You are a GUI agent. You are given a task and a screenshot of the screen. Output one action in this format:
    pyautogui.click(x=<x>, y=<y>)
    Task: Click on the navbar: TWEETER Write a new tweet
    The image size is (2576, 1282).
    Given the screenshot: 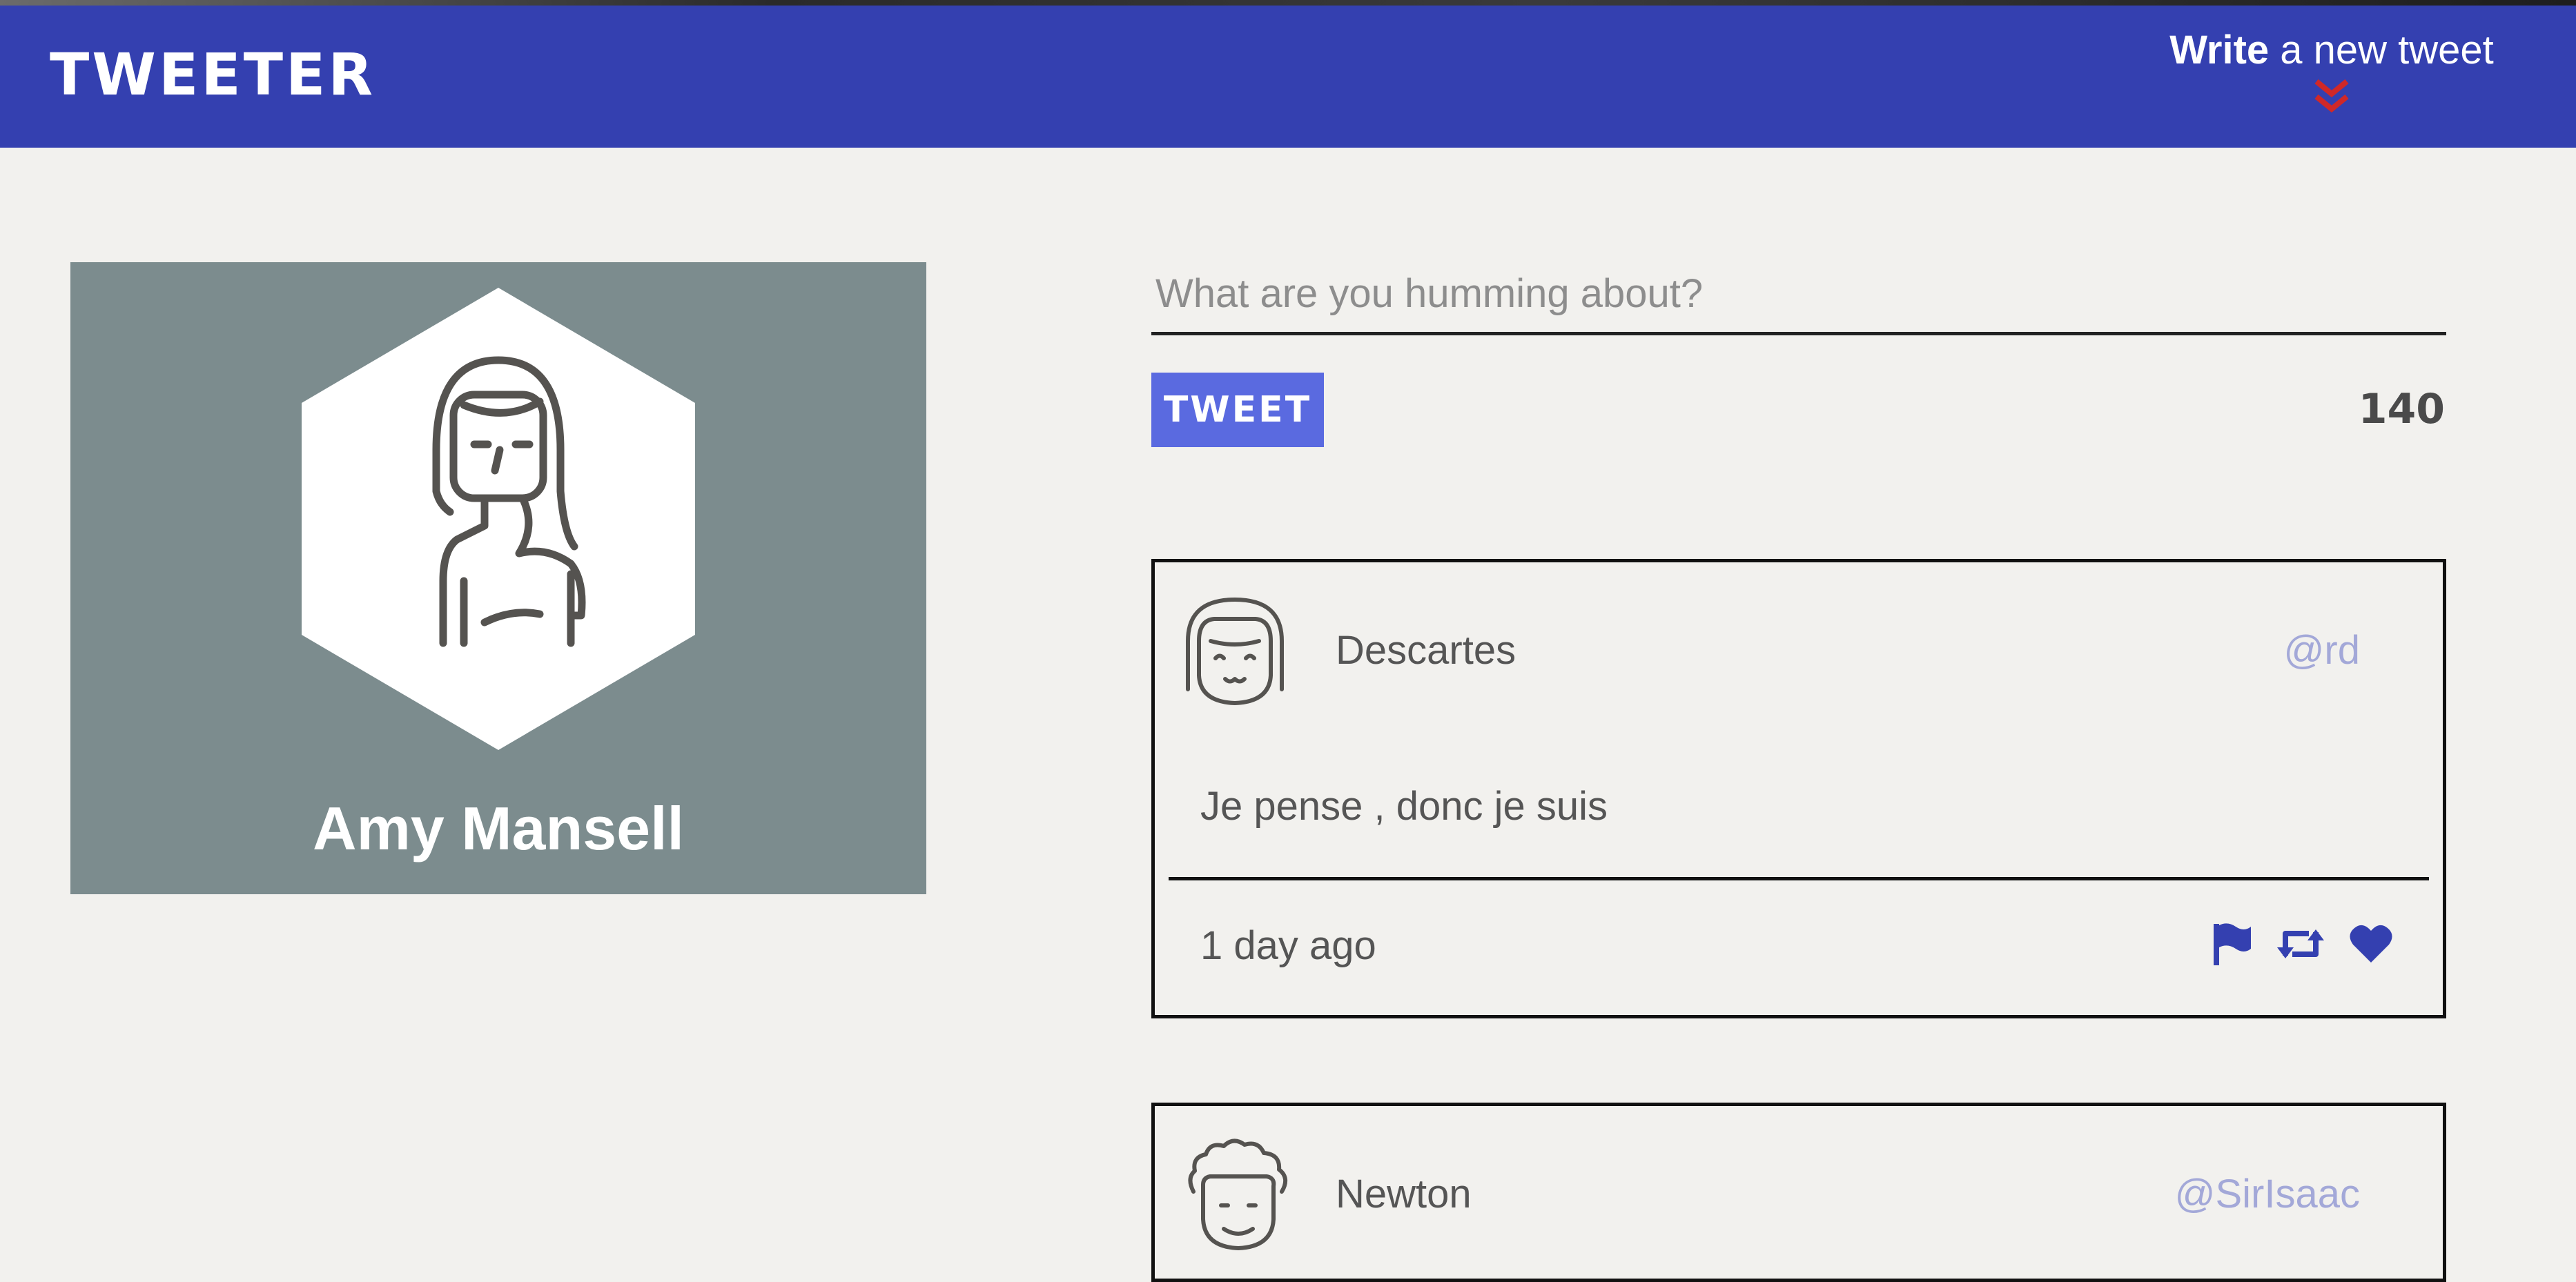 What is the action you would take?
    pyautogui.click(x=1288, y=77)
    